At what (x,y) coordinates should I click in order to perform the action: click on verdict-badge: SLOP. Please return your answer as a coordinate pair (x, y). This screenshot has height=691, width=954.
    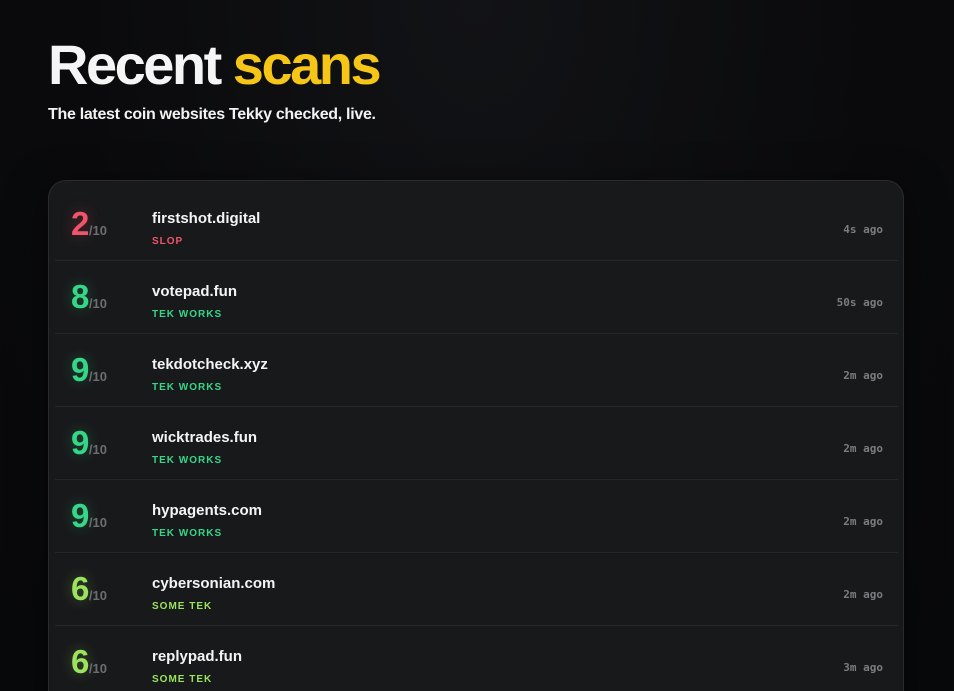
    Looking at the image, I should click on (168, 241).